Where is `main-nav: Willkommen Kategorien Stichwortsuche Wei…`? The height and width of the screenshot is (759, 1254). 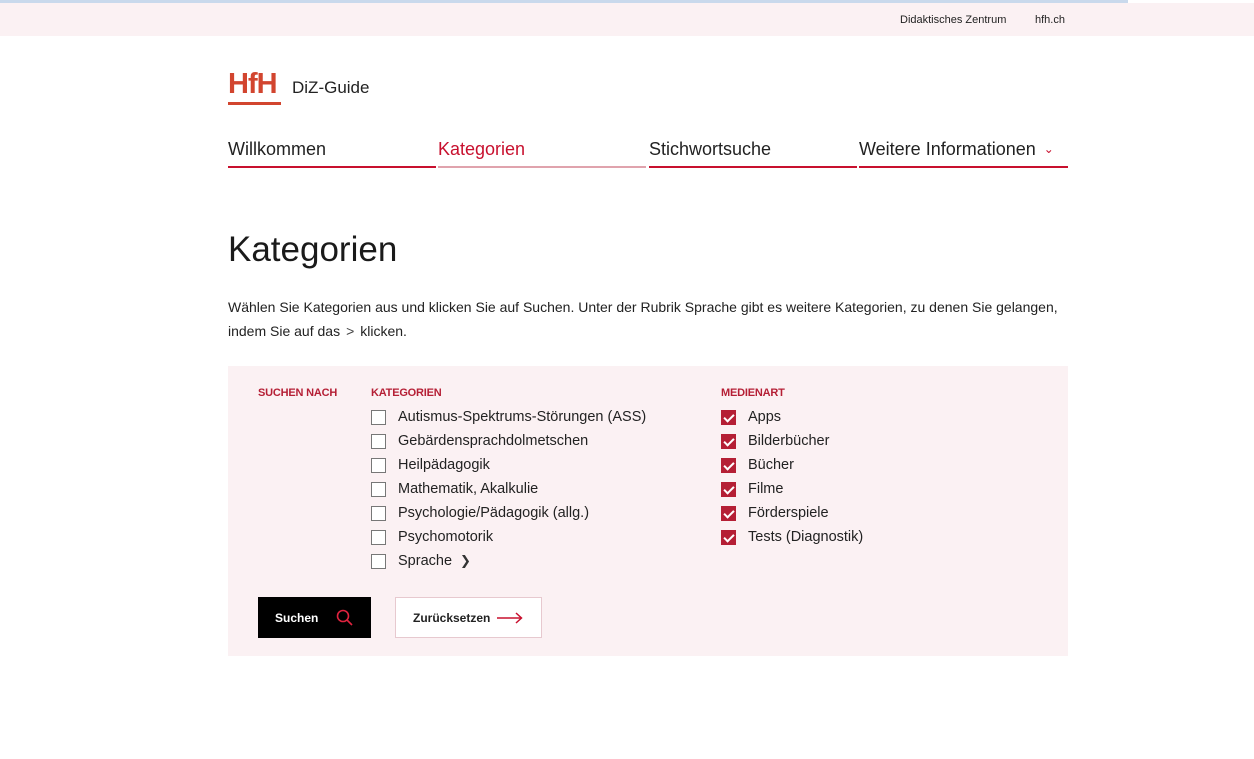 main-nav: Willkommen Kategorien Stichwortsuche Wei… is located at coordinates (648, 152).